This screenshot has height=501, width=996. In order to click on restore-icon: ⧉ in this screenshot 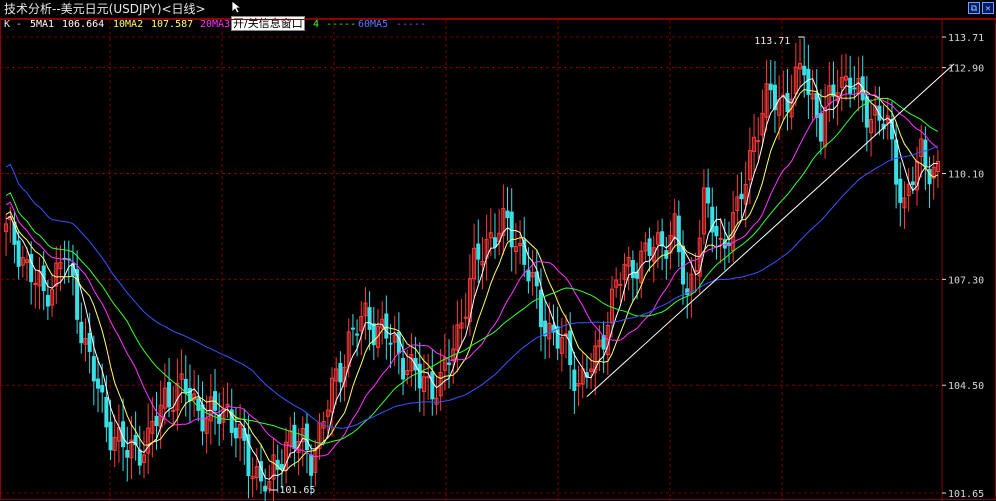, I will do `click(974, 8)`.